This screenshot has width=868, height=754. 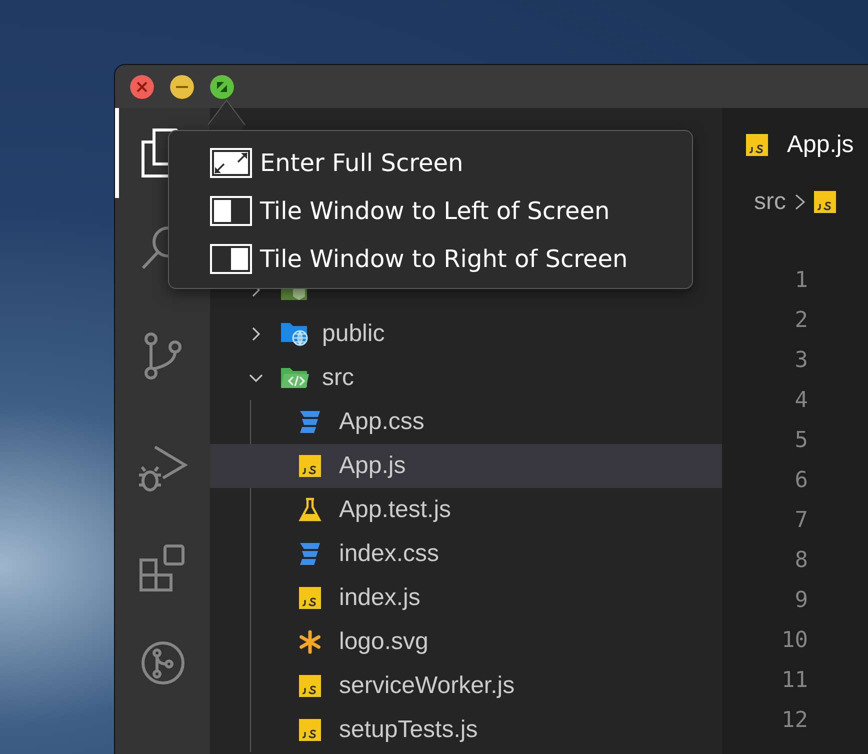 What do you see at coordinates (310, 510) in the screenshot?
I see `flask-icon` at bounding box center [310, 510].